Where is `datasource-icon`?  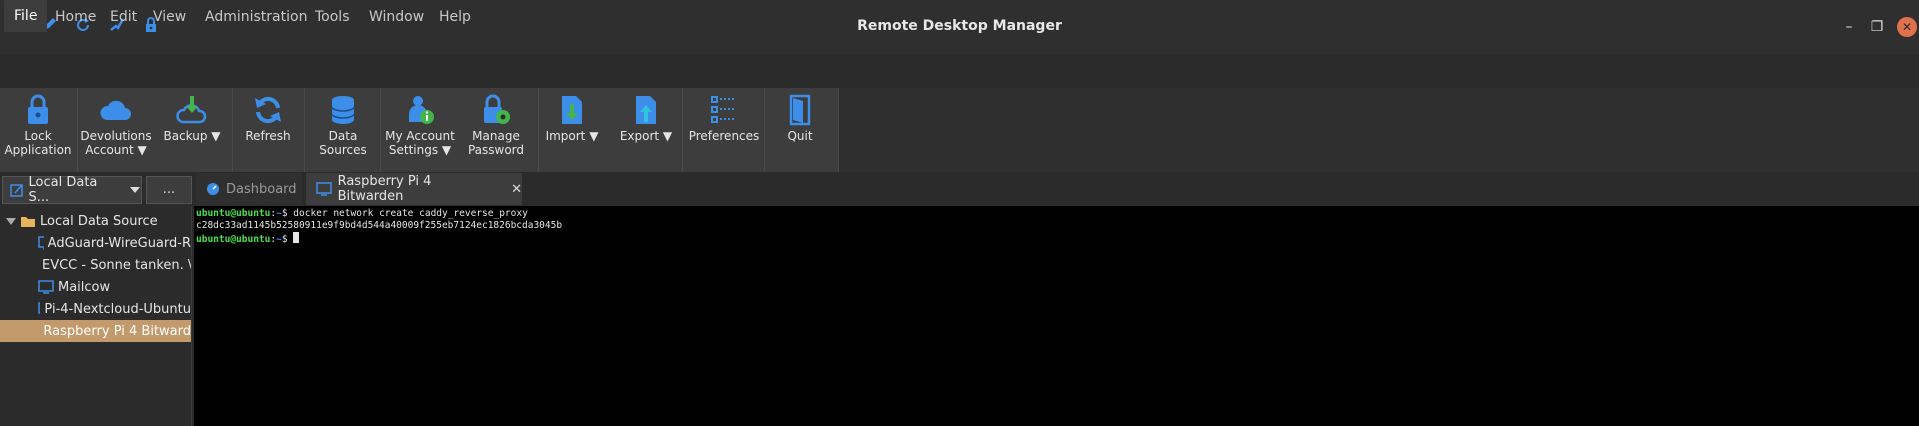 datasource-icon is located at coordinates (16, 190).